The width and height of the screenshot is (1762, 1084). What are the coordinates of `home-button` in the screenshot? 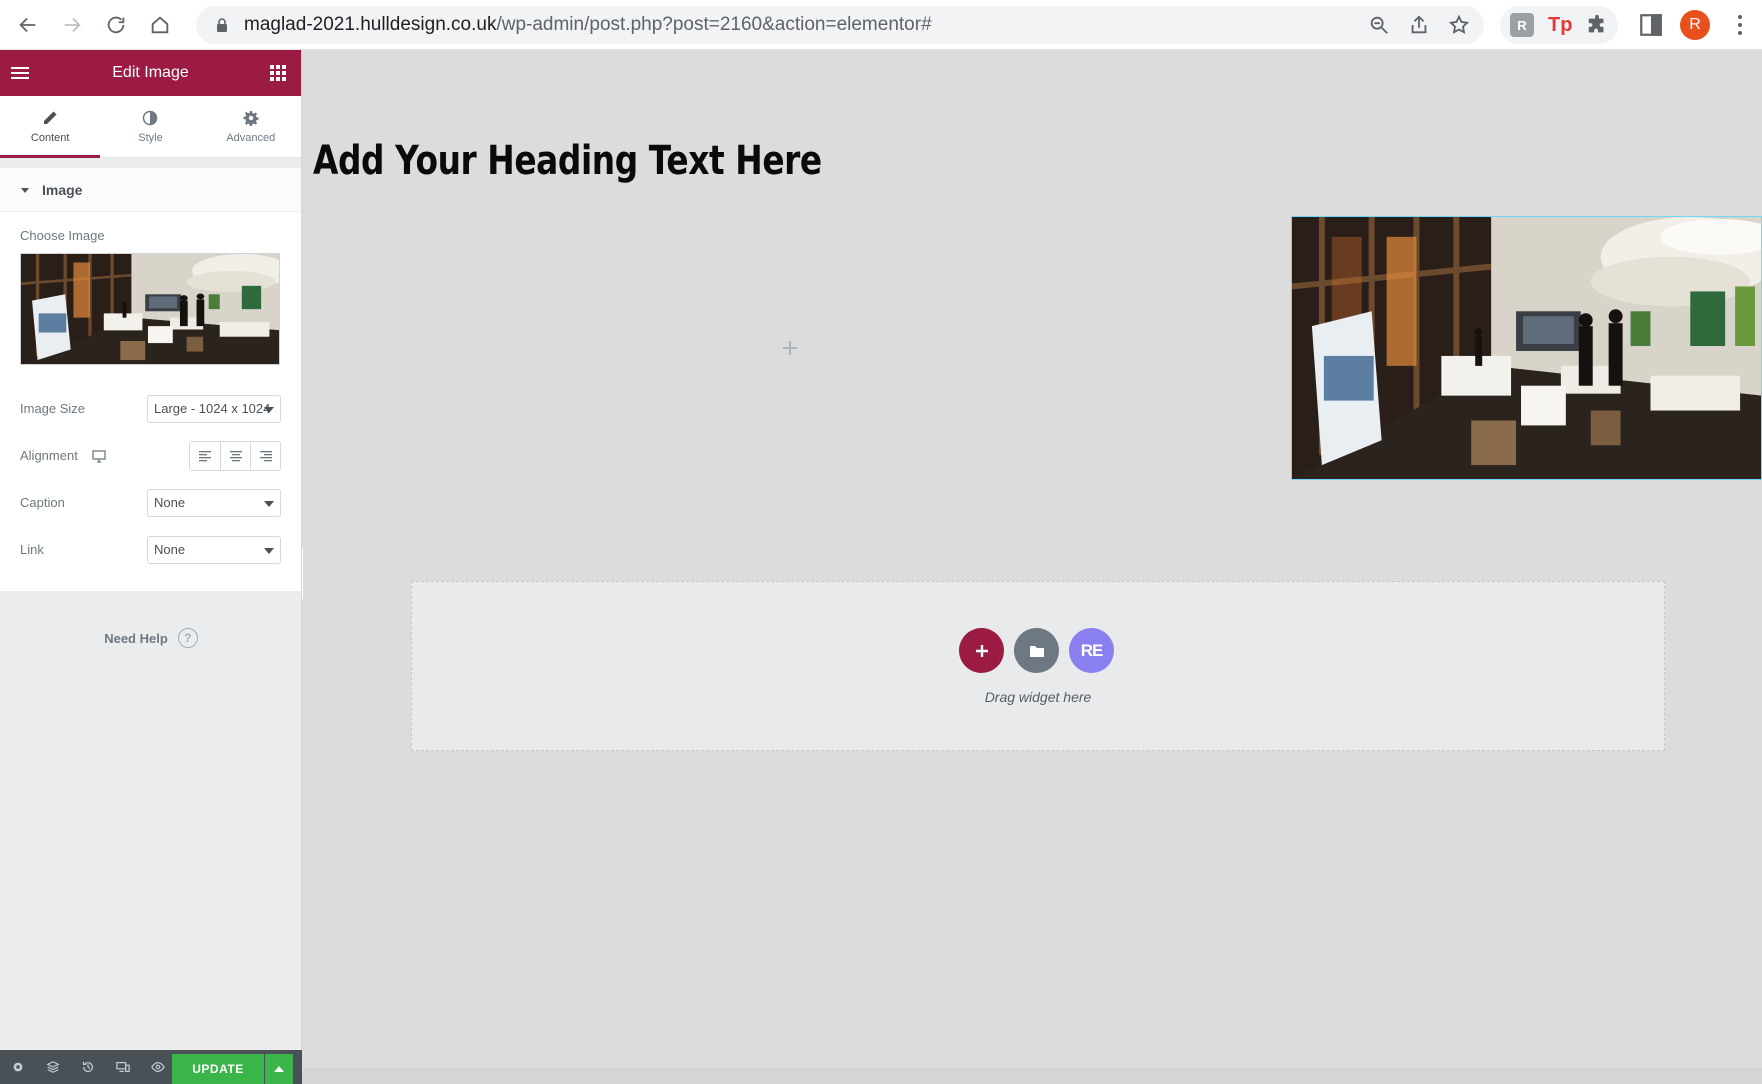 It's located at (160, 25).